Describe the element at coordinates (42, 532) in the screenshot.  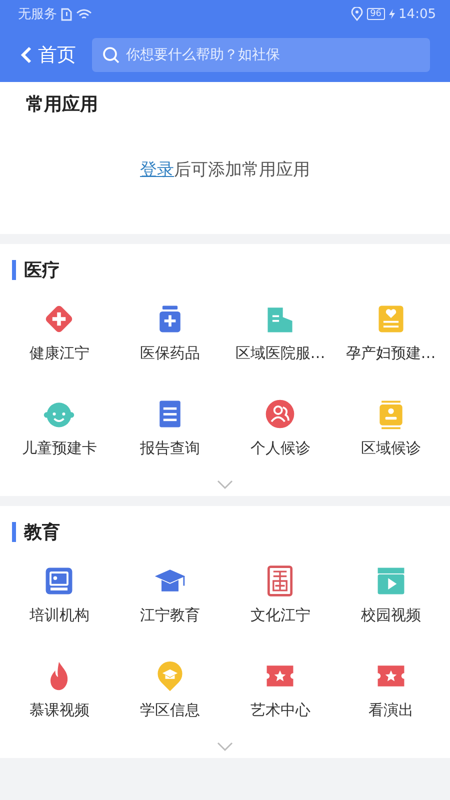
I see `section-title: 教育` at that location.